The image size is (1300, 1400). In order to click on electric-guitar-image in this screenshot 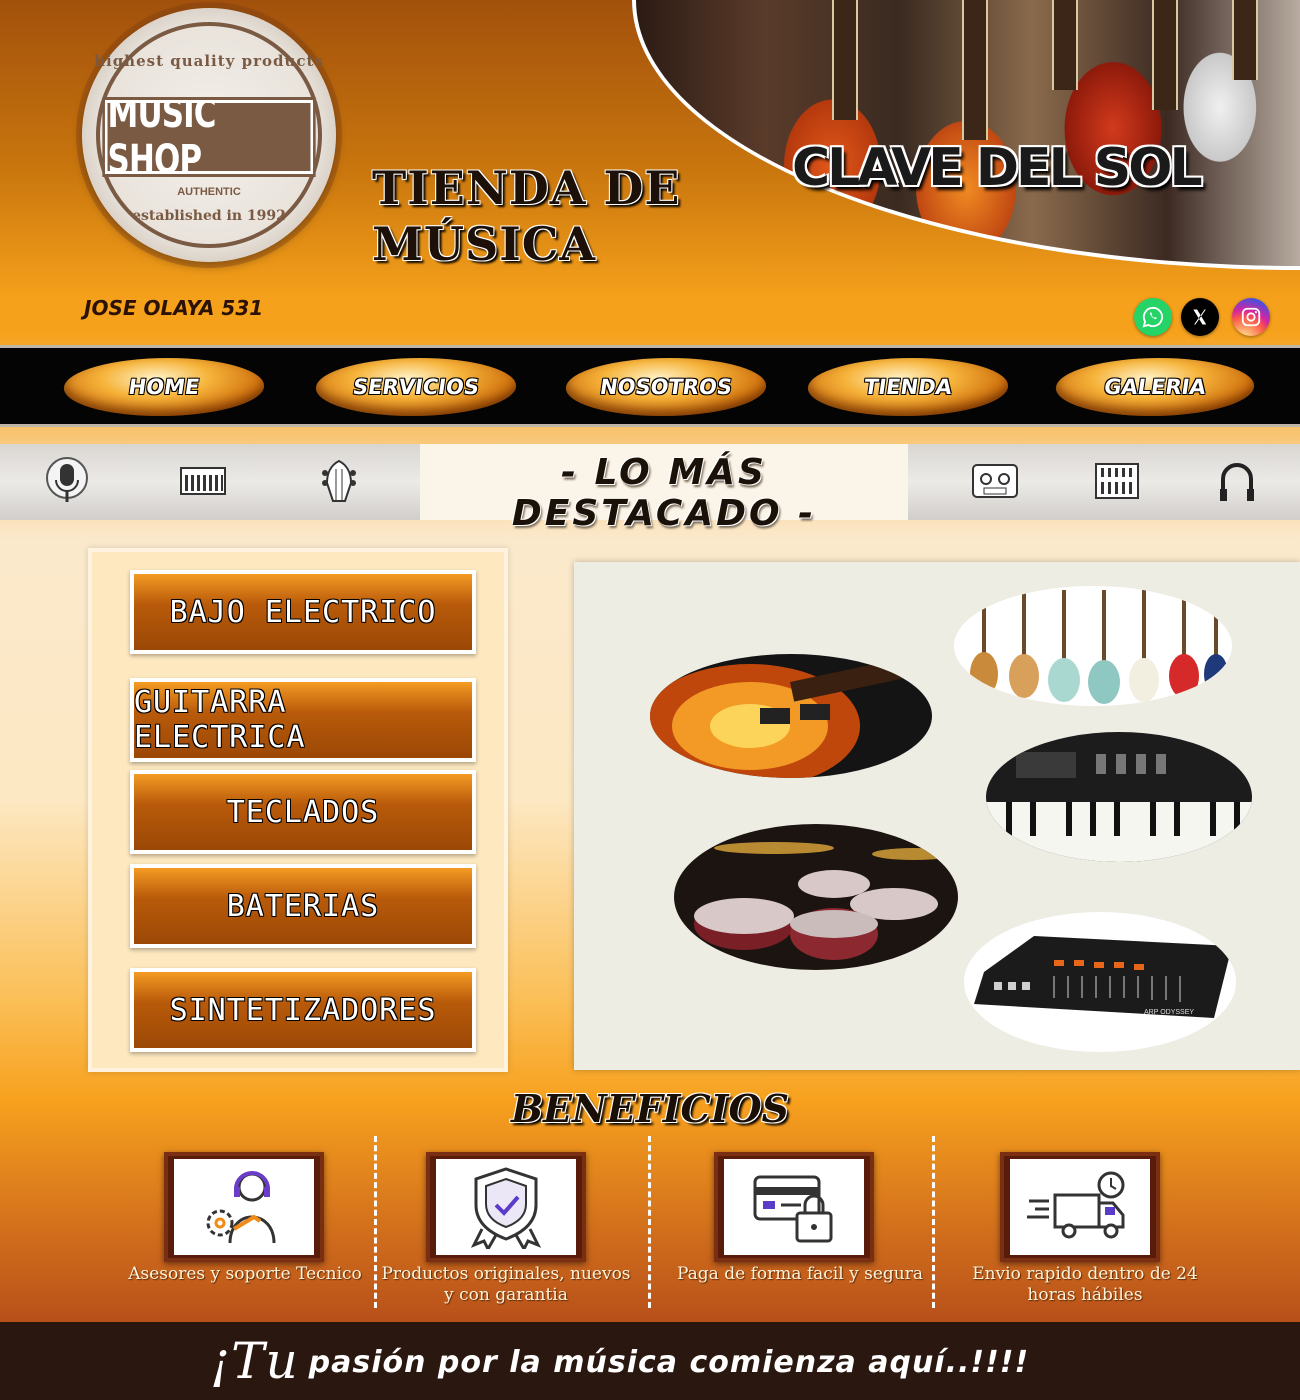, I will do `click(791, 716)`.